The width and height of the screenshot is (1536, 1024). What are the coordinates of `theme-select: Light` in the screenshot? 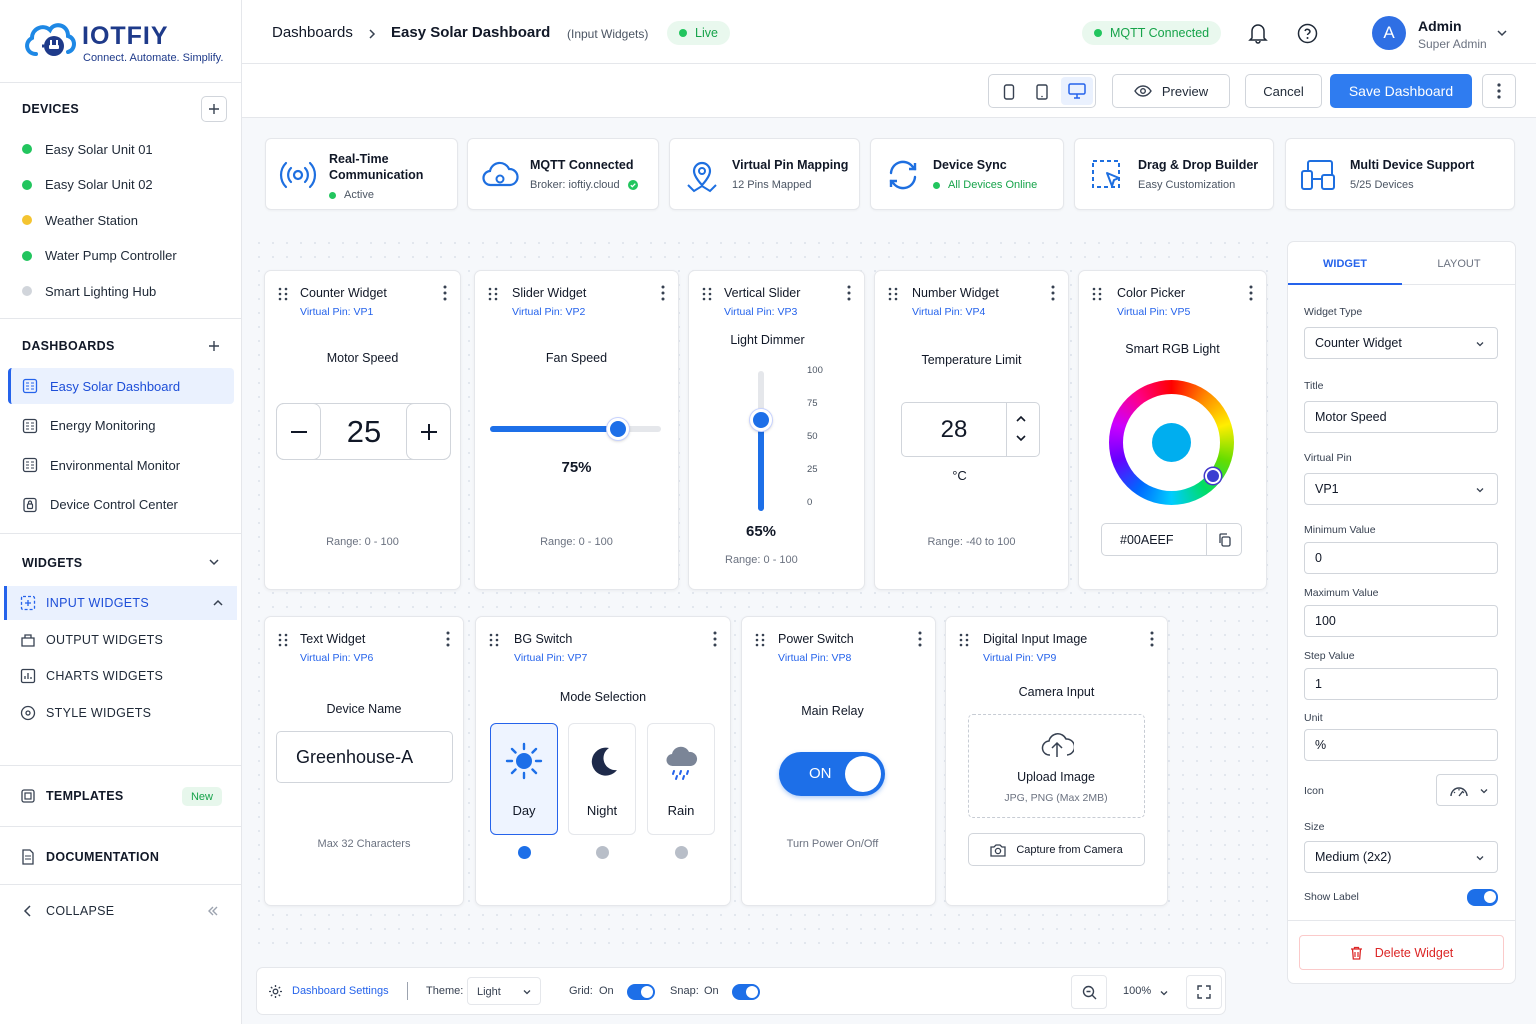 It's located at (504, 991).